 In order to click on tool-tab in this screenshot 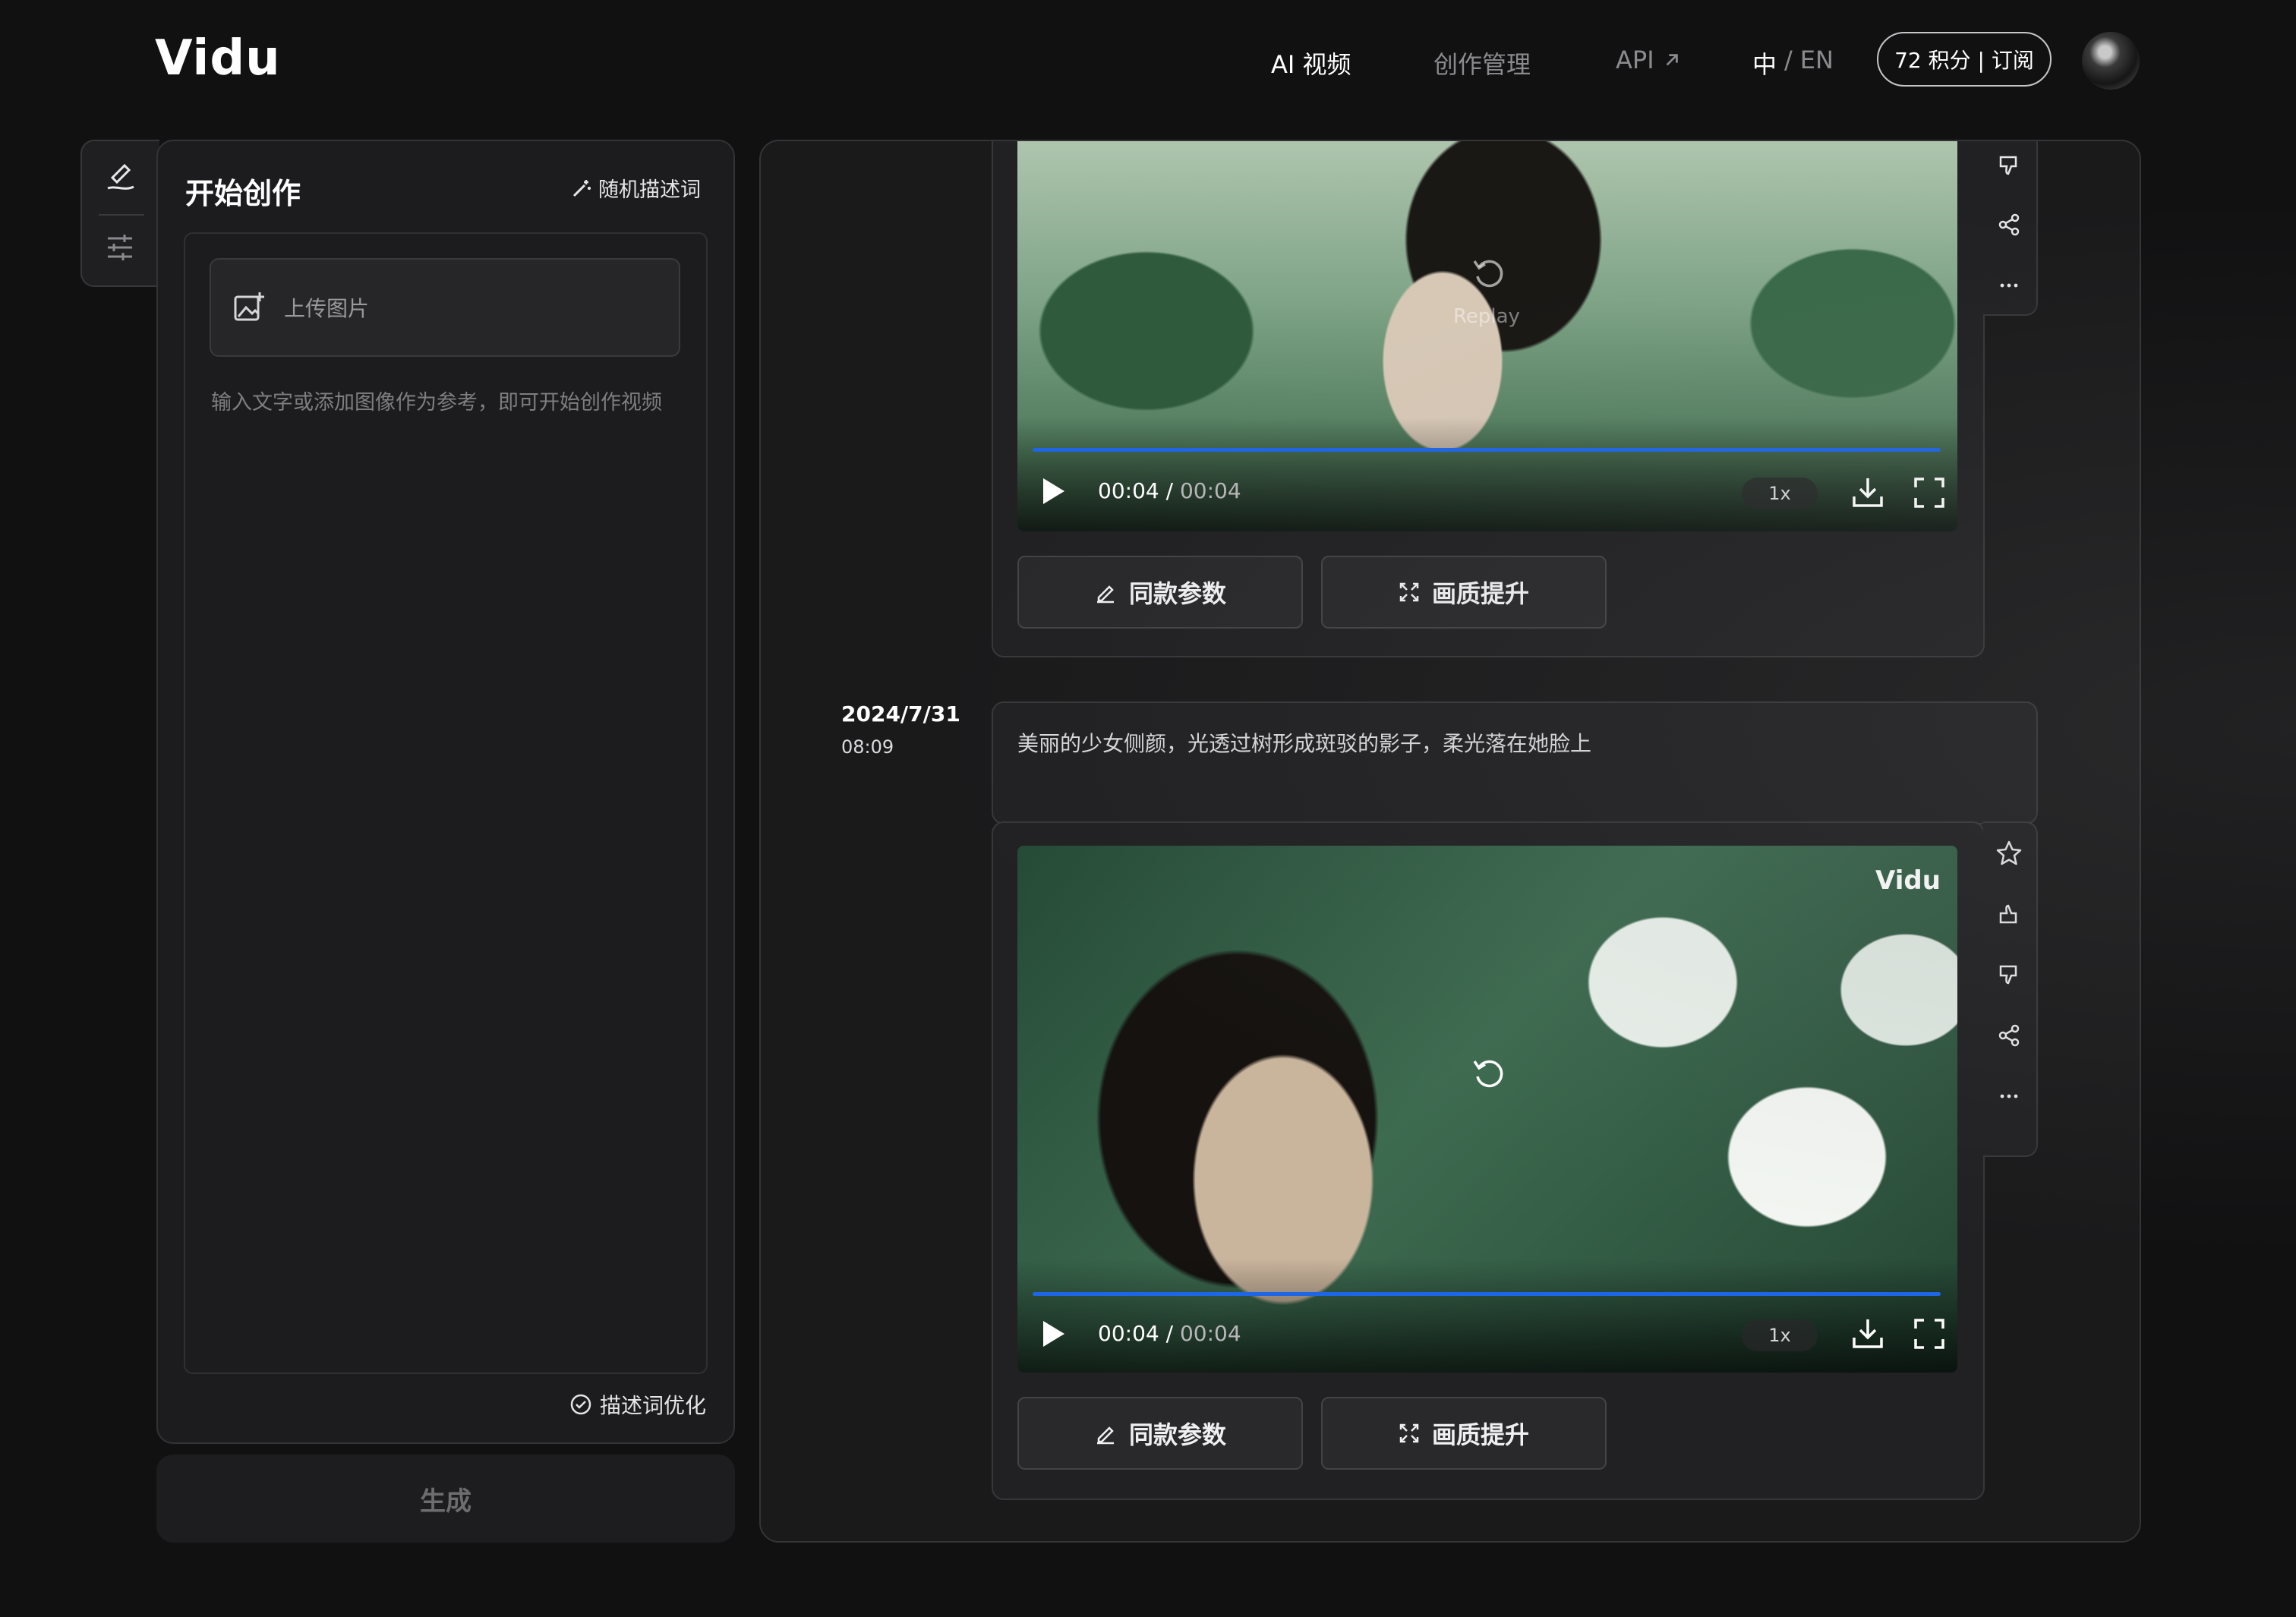, I will do `click(120, 213)`.